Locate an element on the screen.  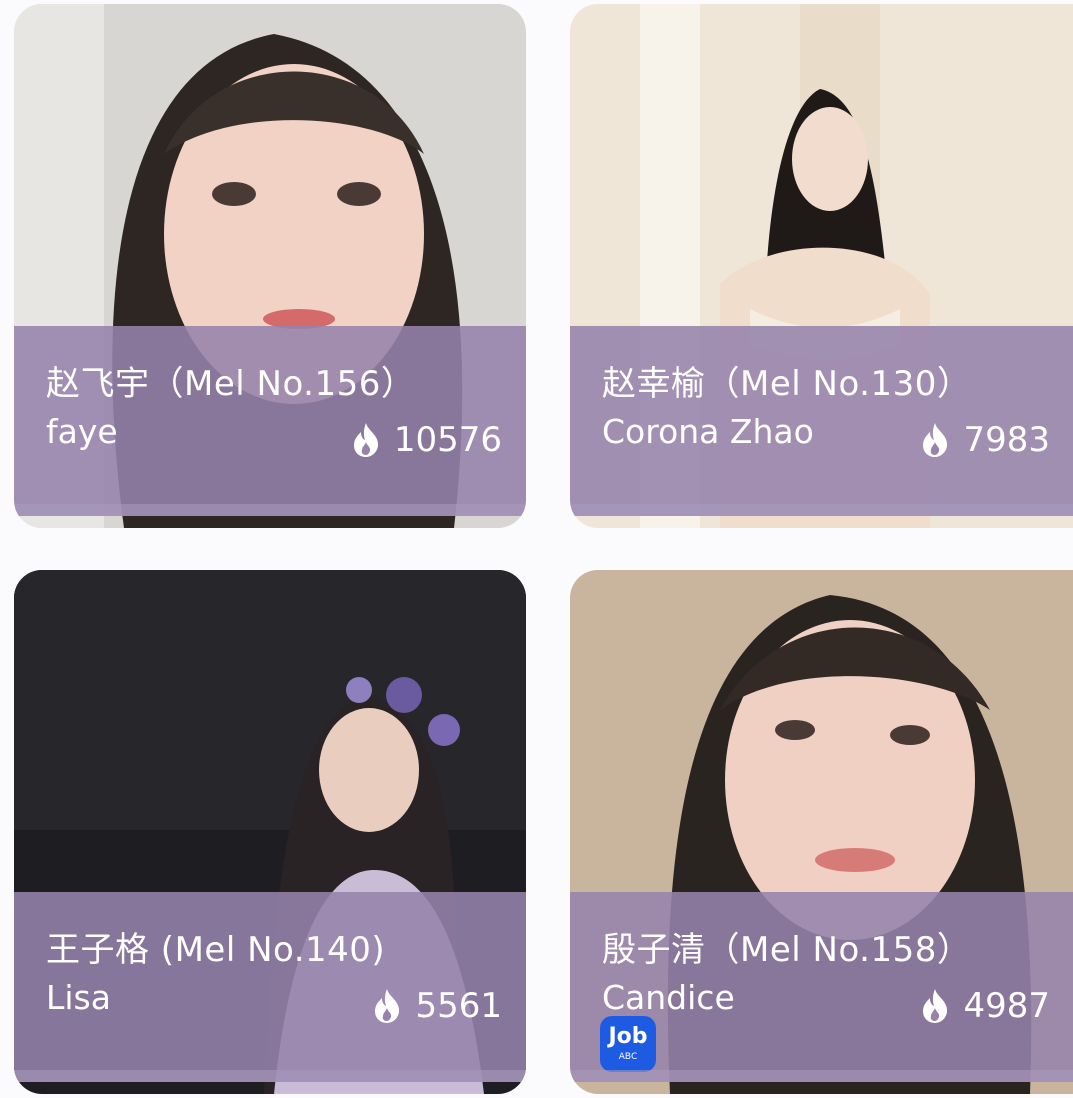
heat-value: 4987 is located at coordinates (1006, 1006).